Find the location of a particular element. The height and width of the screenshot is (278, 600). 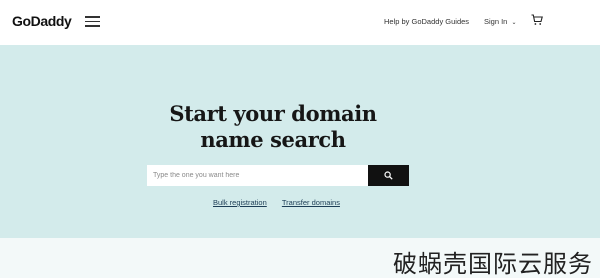

search-icon is located at coordinates (388, 175).